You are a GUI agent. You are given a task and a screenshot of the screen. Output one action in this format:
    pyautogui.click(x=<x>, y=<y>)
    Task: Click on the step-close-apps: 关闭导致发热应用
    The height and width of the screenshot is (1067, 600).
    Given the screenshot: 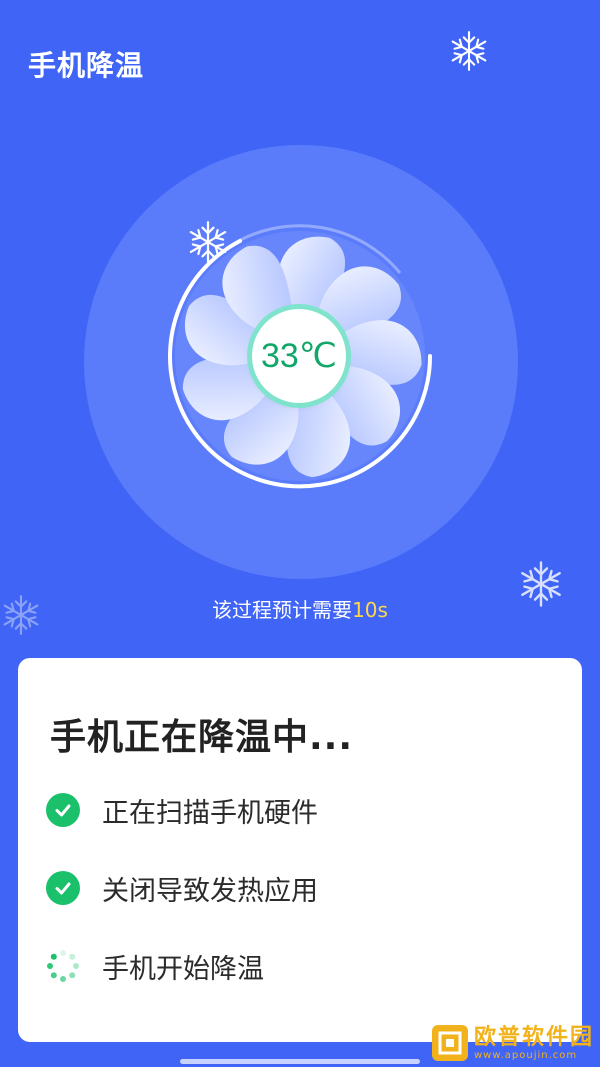 What is the action you would take?
    pyautogui.click(x=182, y=888)
    